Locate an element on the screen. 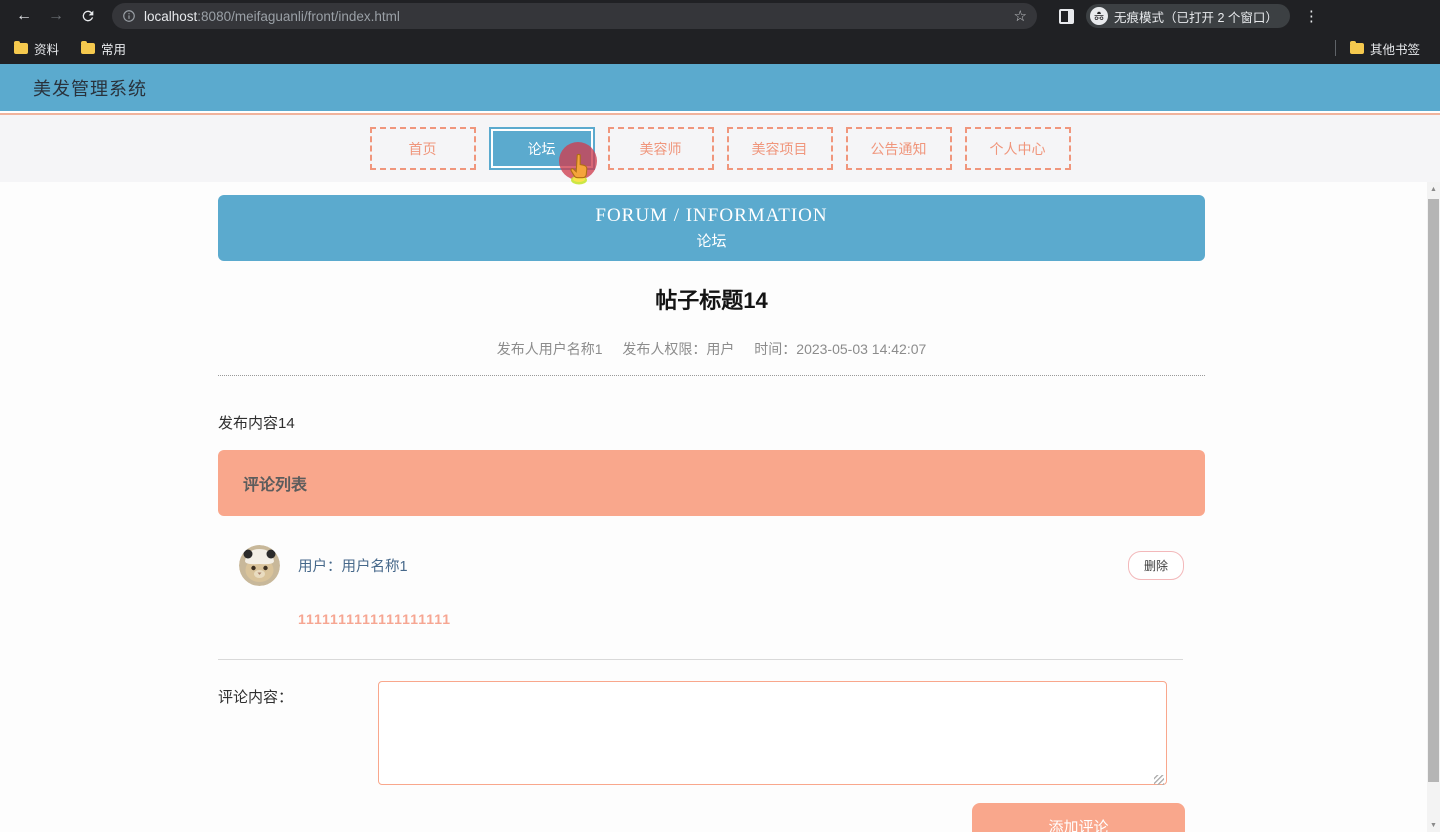 The image size is (1440, 832). other-bookmarks-label: 其他书签 is located at coordinates (1394, 49).